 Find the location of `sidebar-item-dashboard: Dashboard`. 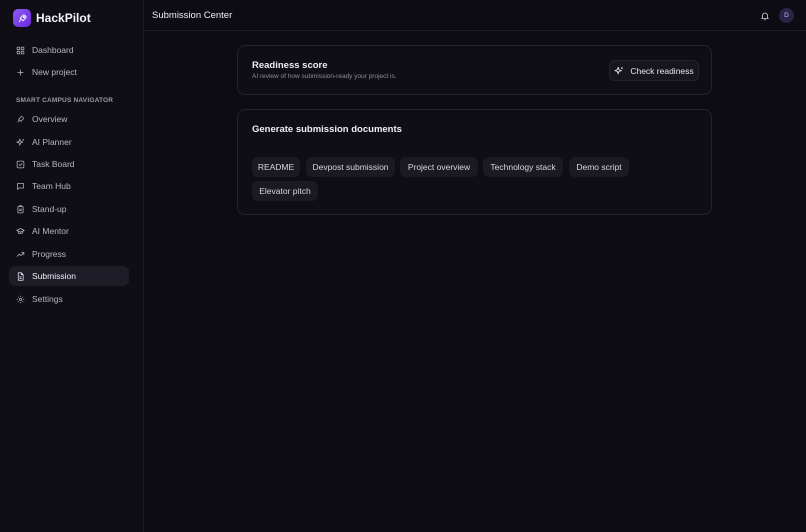

sidebar-item-dashboard: Dashboard is located at coordinates (69, 50).